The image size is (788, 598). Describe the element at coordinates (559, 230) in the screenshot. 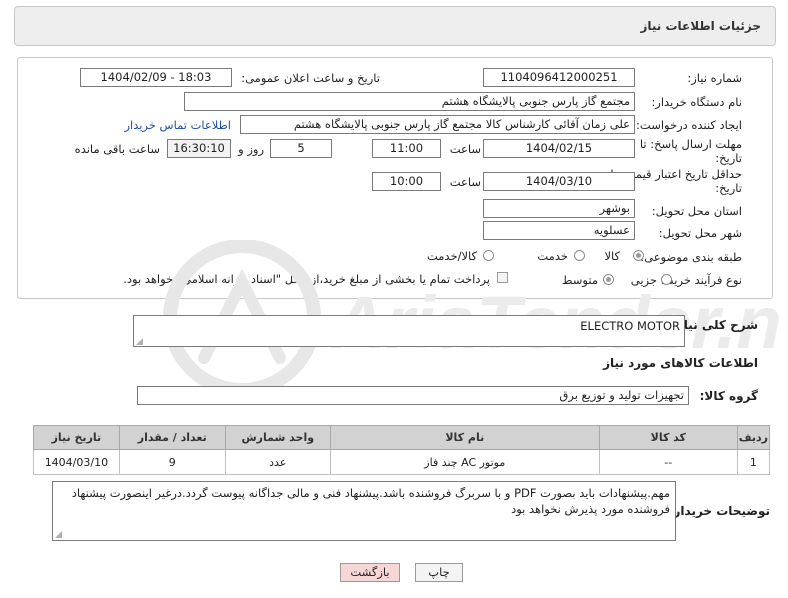

I see `city-field: عسلویه` at that location.